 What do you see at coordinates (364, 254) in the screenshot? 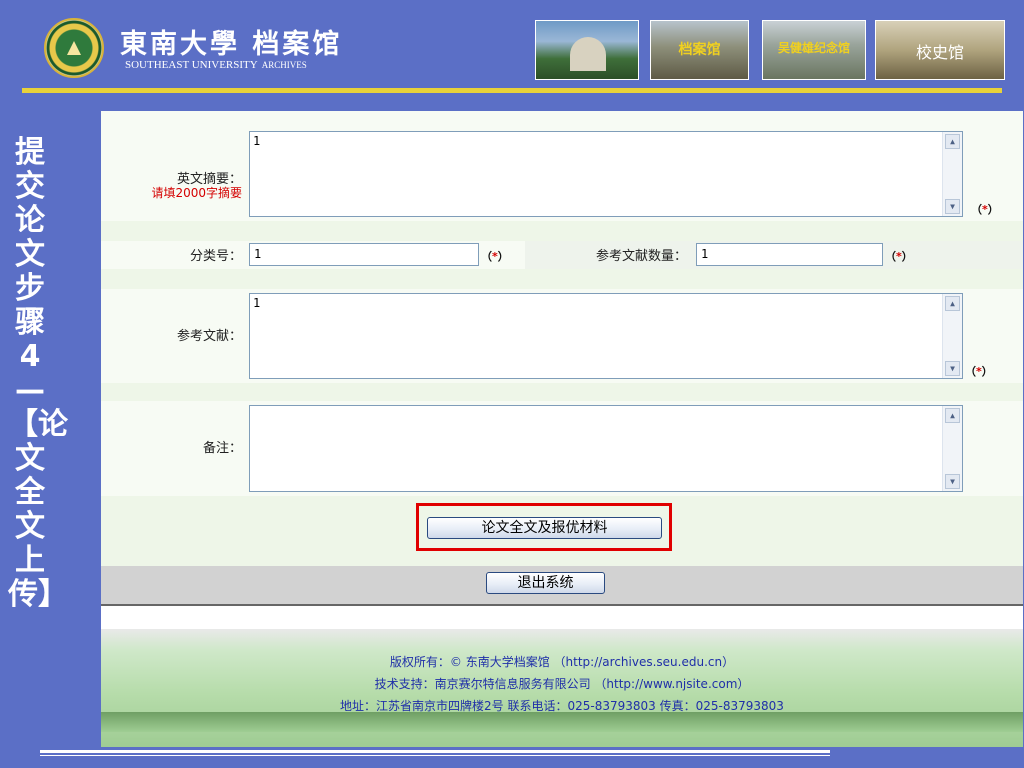
I see `class-no-input: 1` at bounding box center [364, 254].